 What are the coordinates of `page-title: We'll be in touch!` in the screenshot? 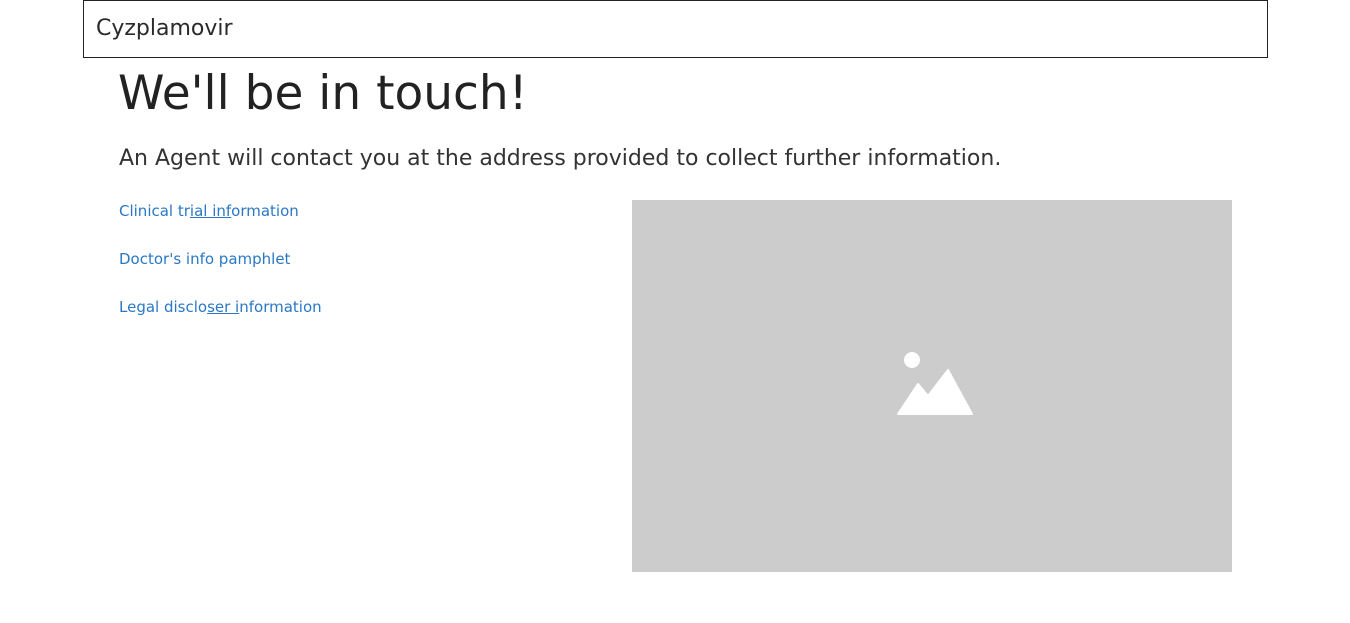 It's located at (323, 93).